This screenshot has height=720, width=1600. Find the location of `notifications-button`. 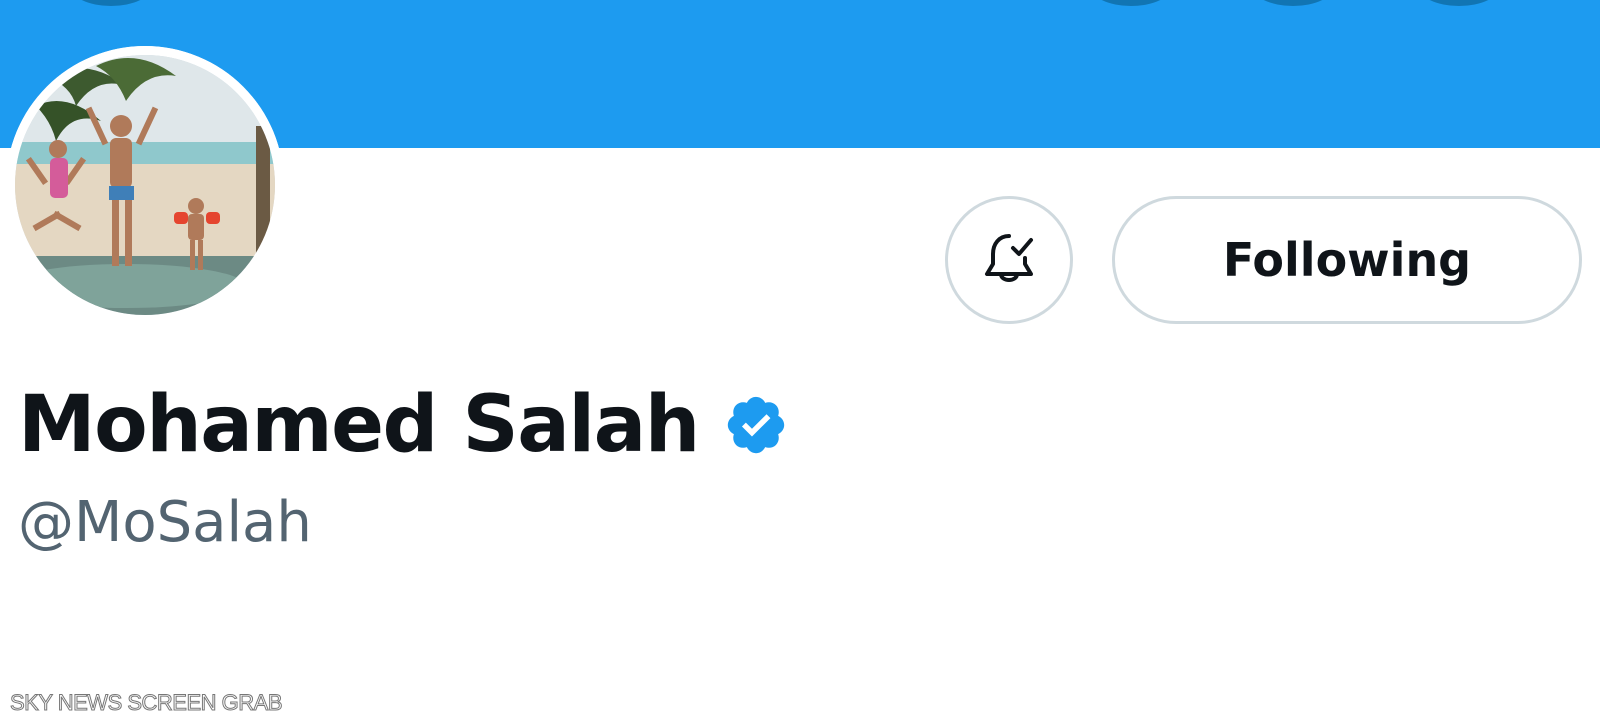

notifications-button is located at coordinates (1009, 260).